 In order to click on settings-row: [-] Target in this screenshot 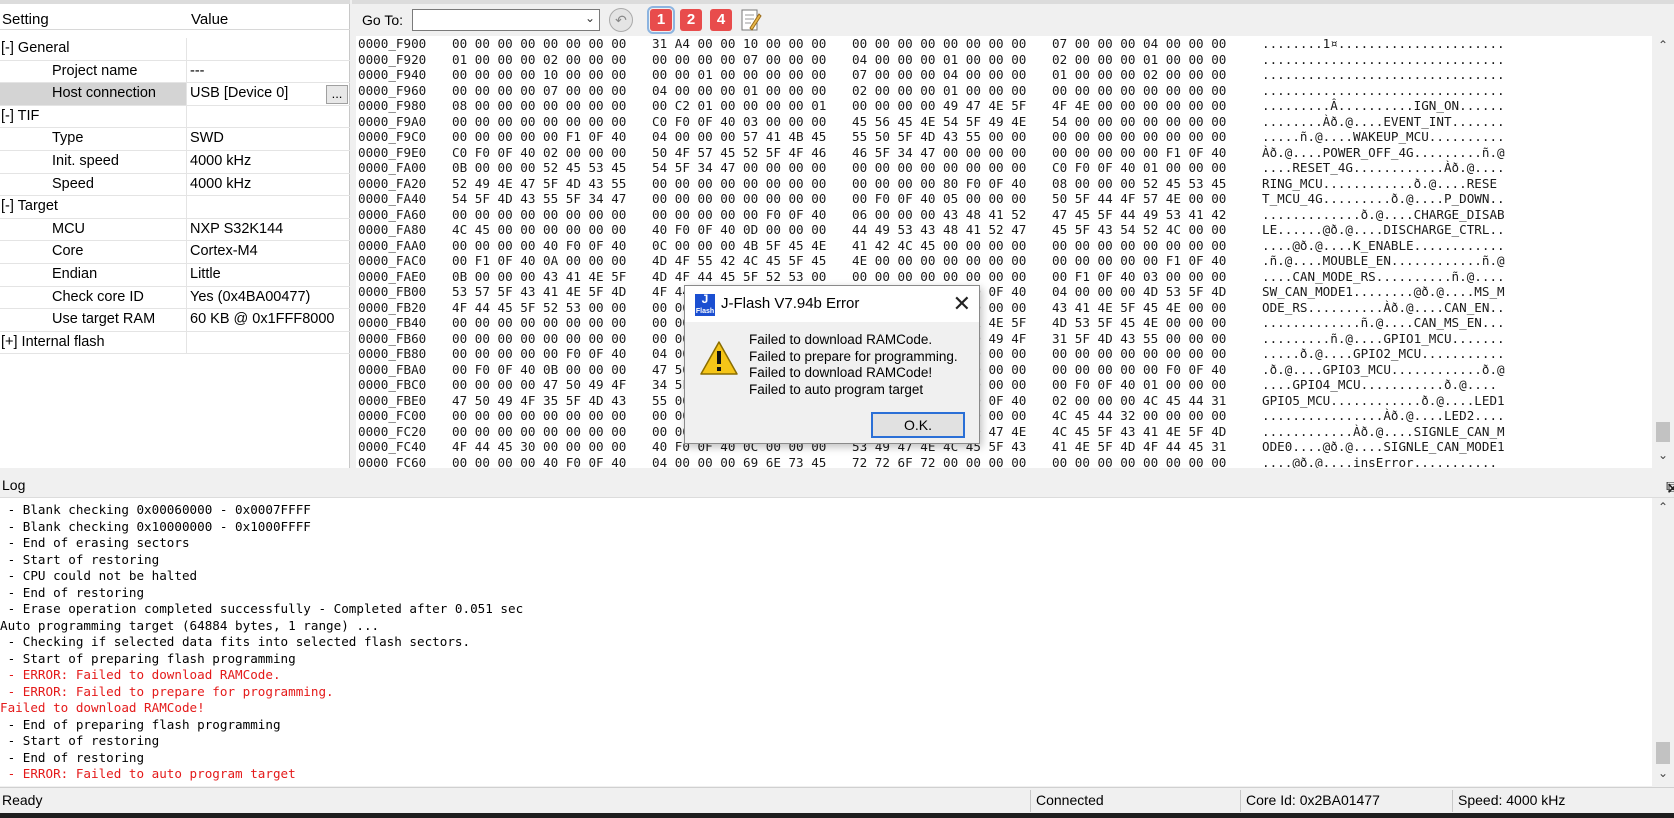, I will do `click(175, 207)`.